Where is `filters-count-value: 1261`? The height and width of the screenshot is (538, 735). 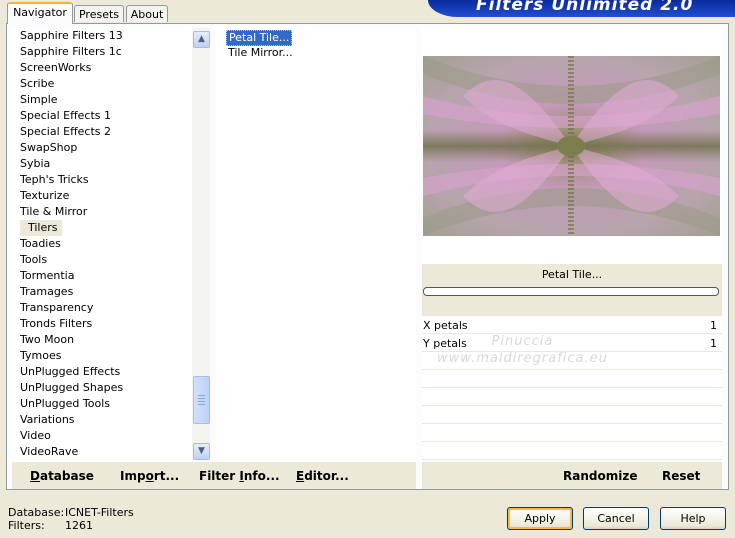 filters-count-value: 1261 is located at coordinates (79, 525).